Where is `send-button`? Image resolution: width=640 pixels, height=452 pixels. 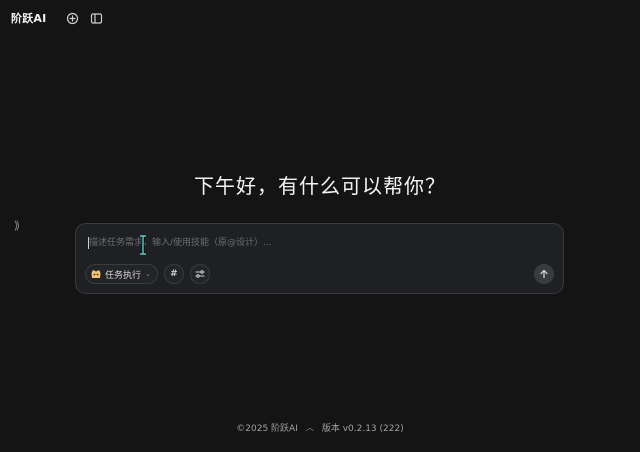 send-button is located at coordinates (544, 274).